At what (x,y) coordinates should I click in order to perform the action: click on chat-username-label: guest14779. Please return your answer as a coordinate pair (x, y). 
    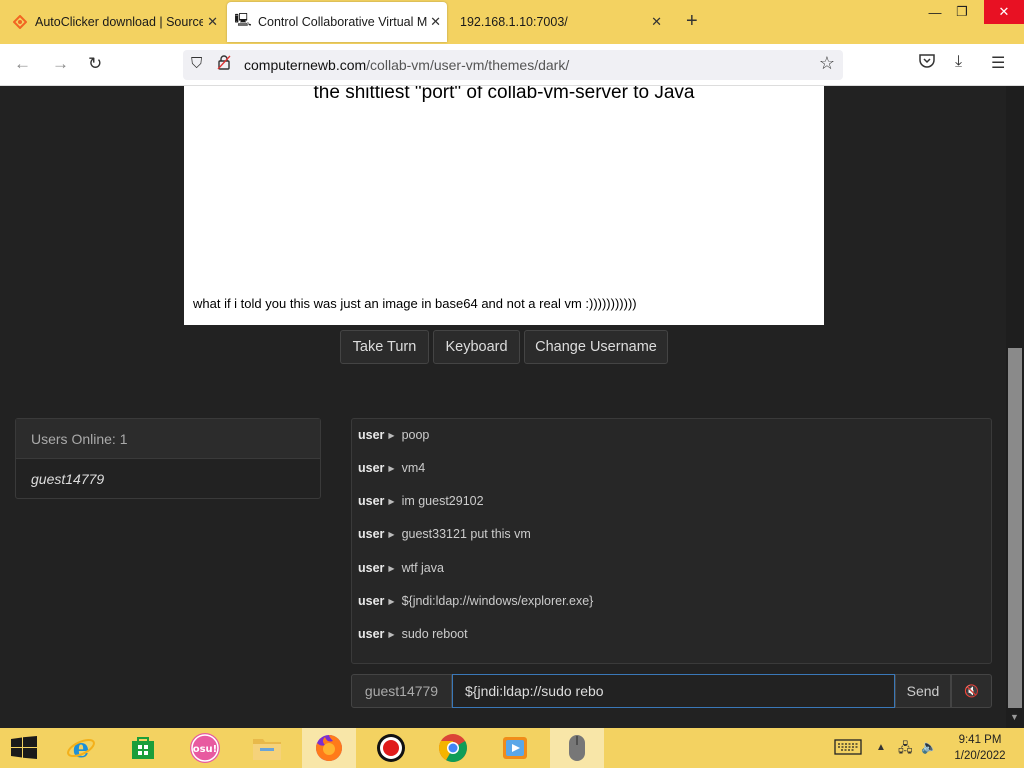
    Looking at the image, I should click on (401, 691).